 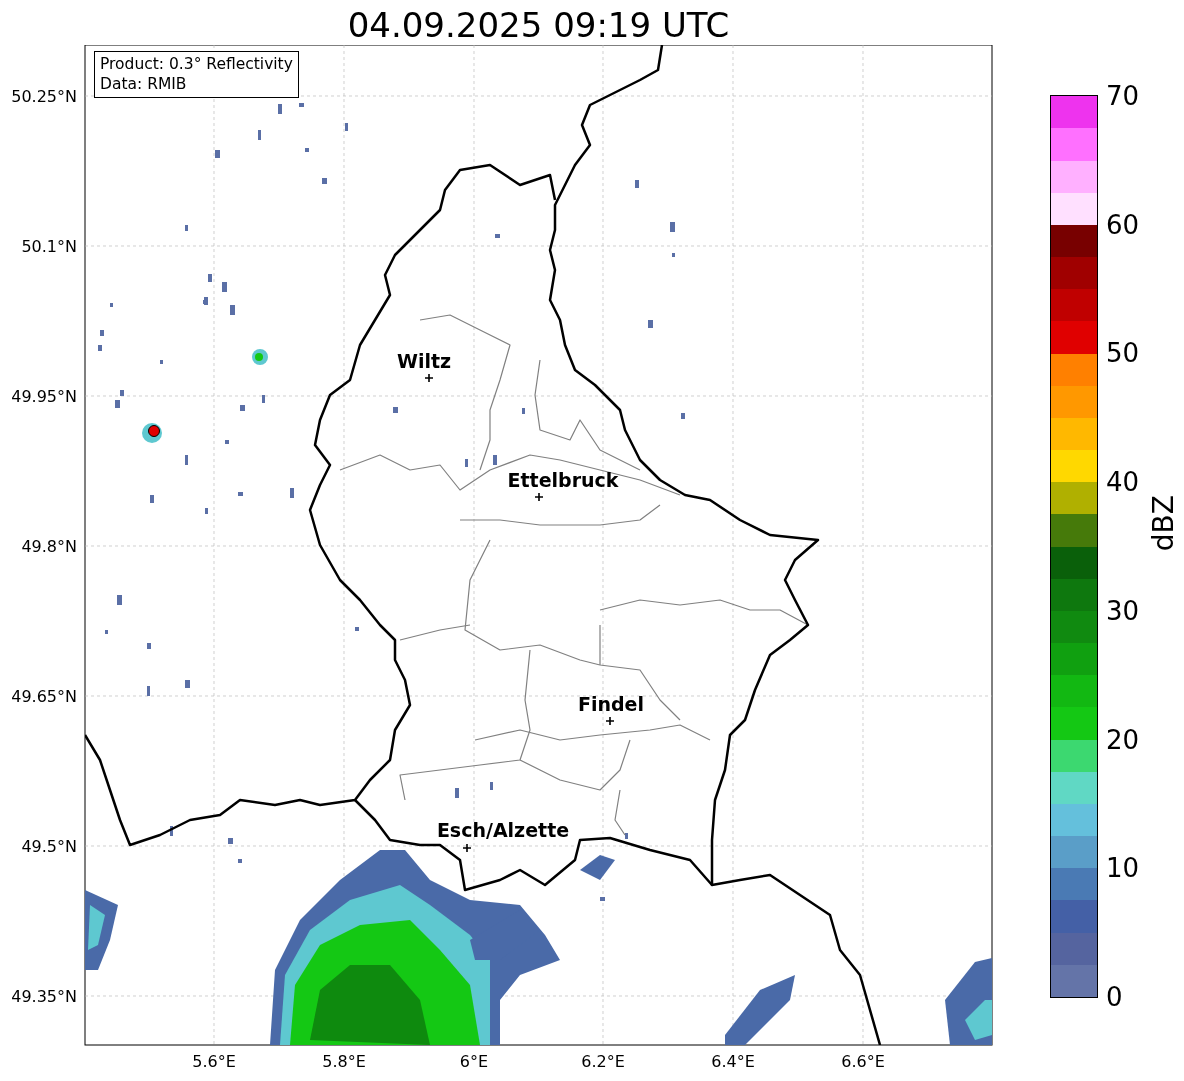 What do you see at coordinates (538, 24) in the screenshot?
I see `chart-title: 04.09.2025 09:19 UTC` at bounding box center [538, 24].